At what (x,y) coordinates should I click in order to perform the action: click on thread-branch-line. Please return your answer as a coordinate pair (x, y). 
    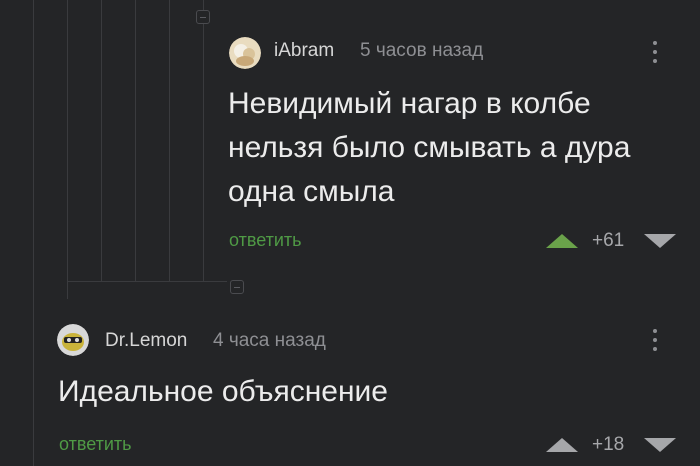
    Looking at the image, I should click on (147, 281).